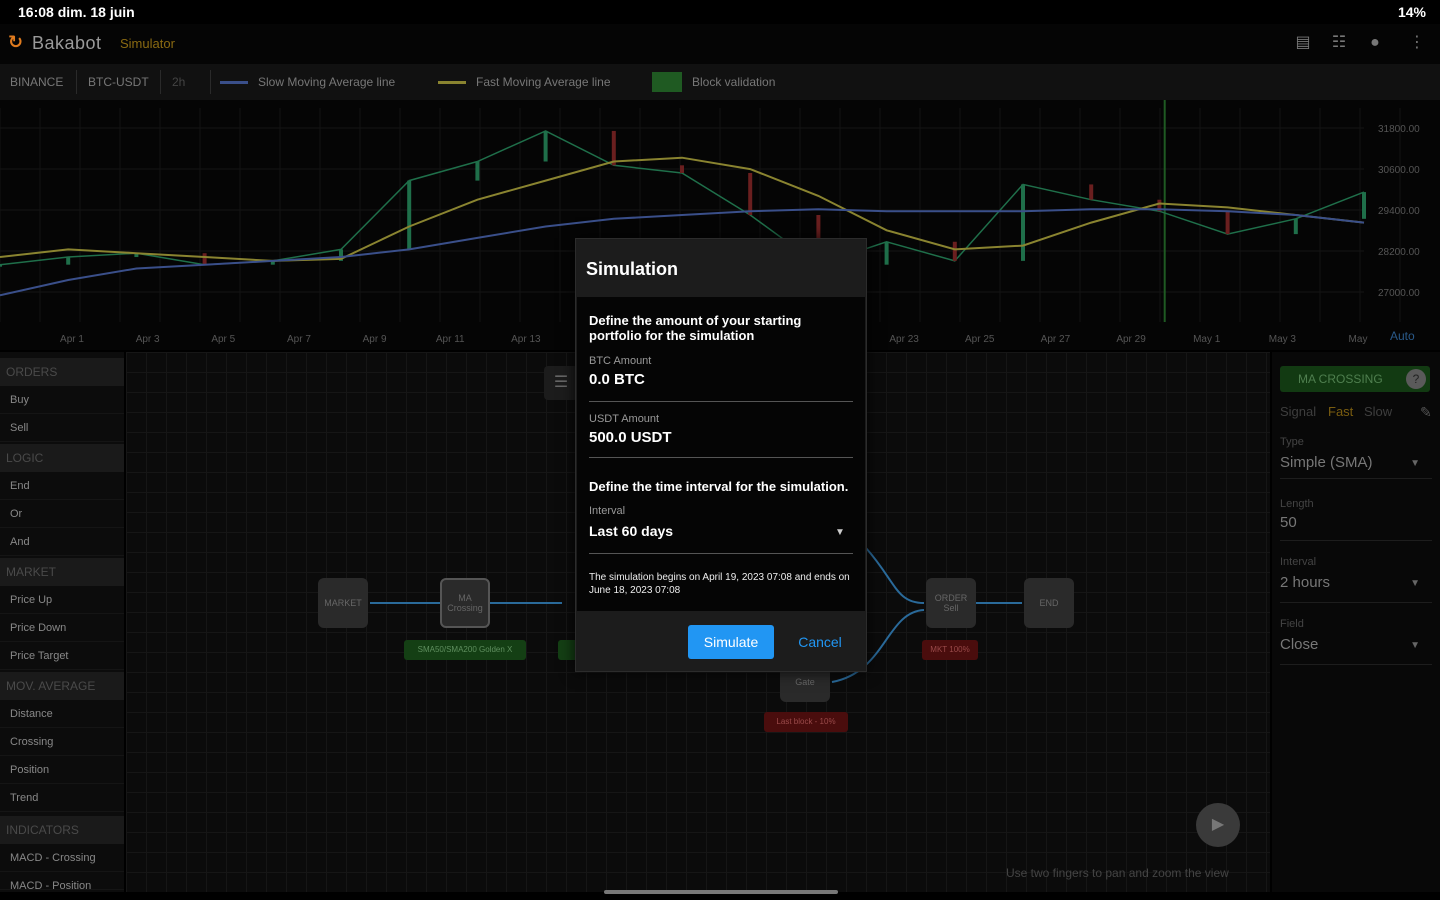  What do you see at coordinates (1378, 411) in the screenshot?
I see `tab-slow: Slow` at bounding box center [1378, 411].